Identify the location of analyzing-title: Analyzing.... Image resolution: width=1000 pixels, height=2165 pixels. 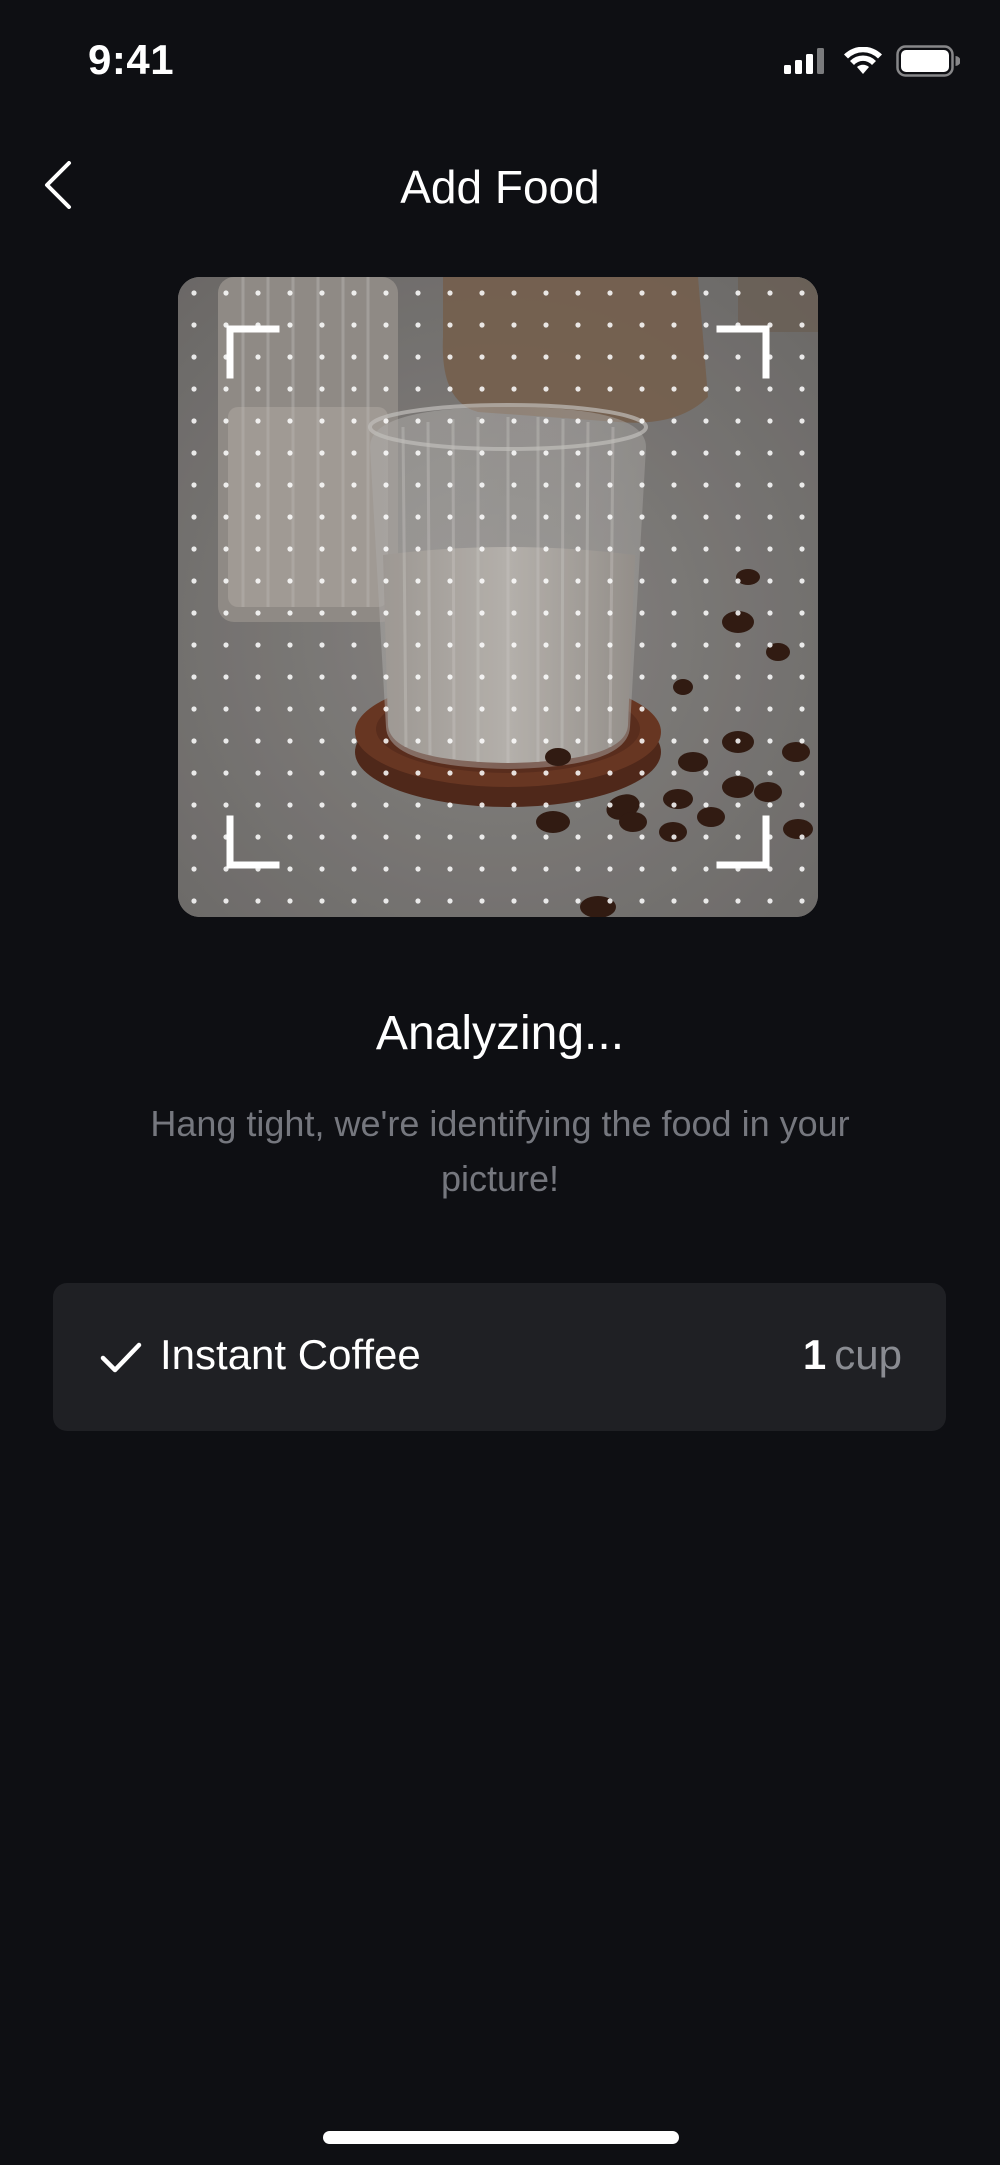
(500, 1033).